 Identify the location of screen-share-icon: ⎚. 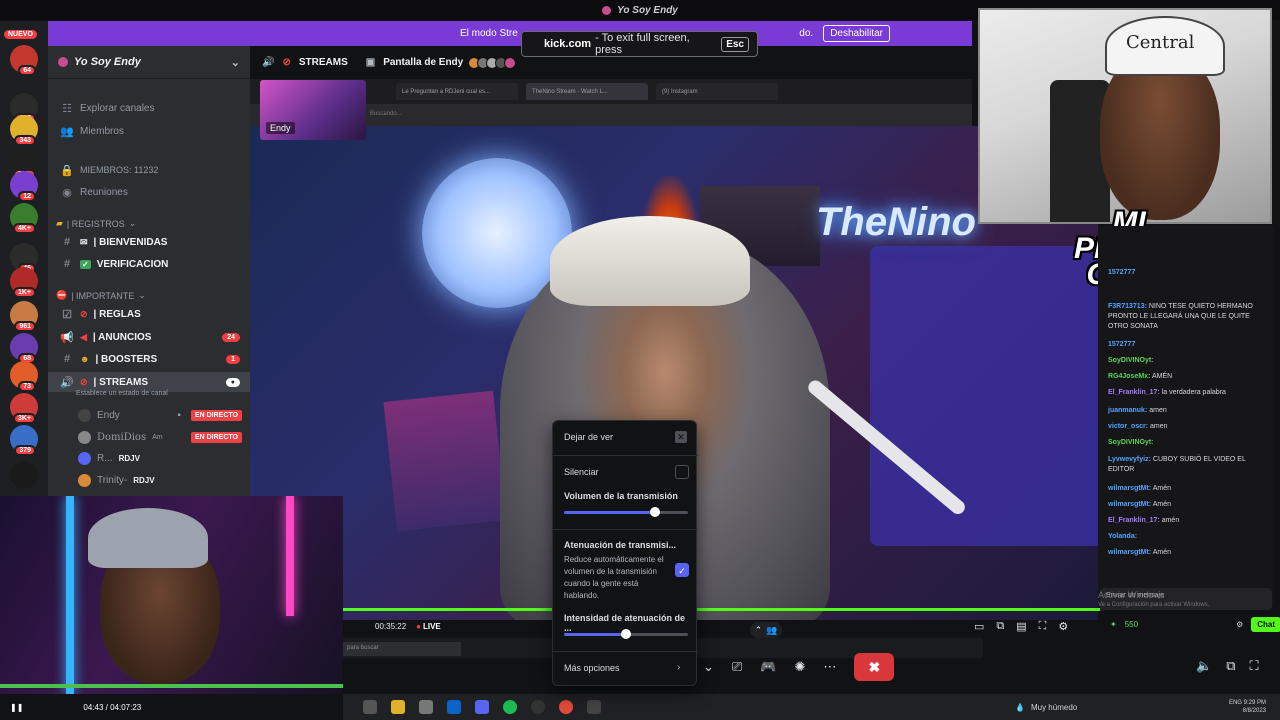
(737, 667).